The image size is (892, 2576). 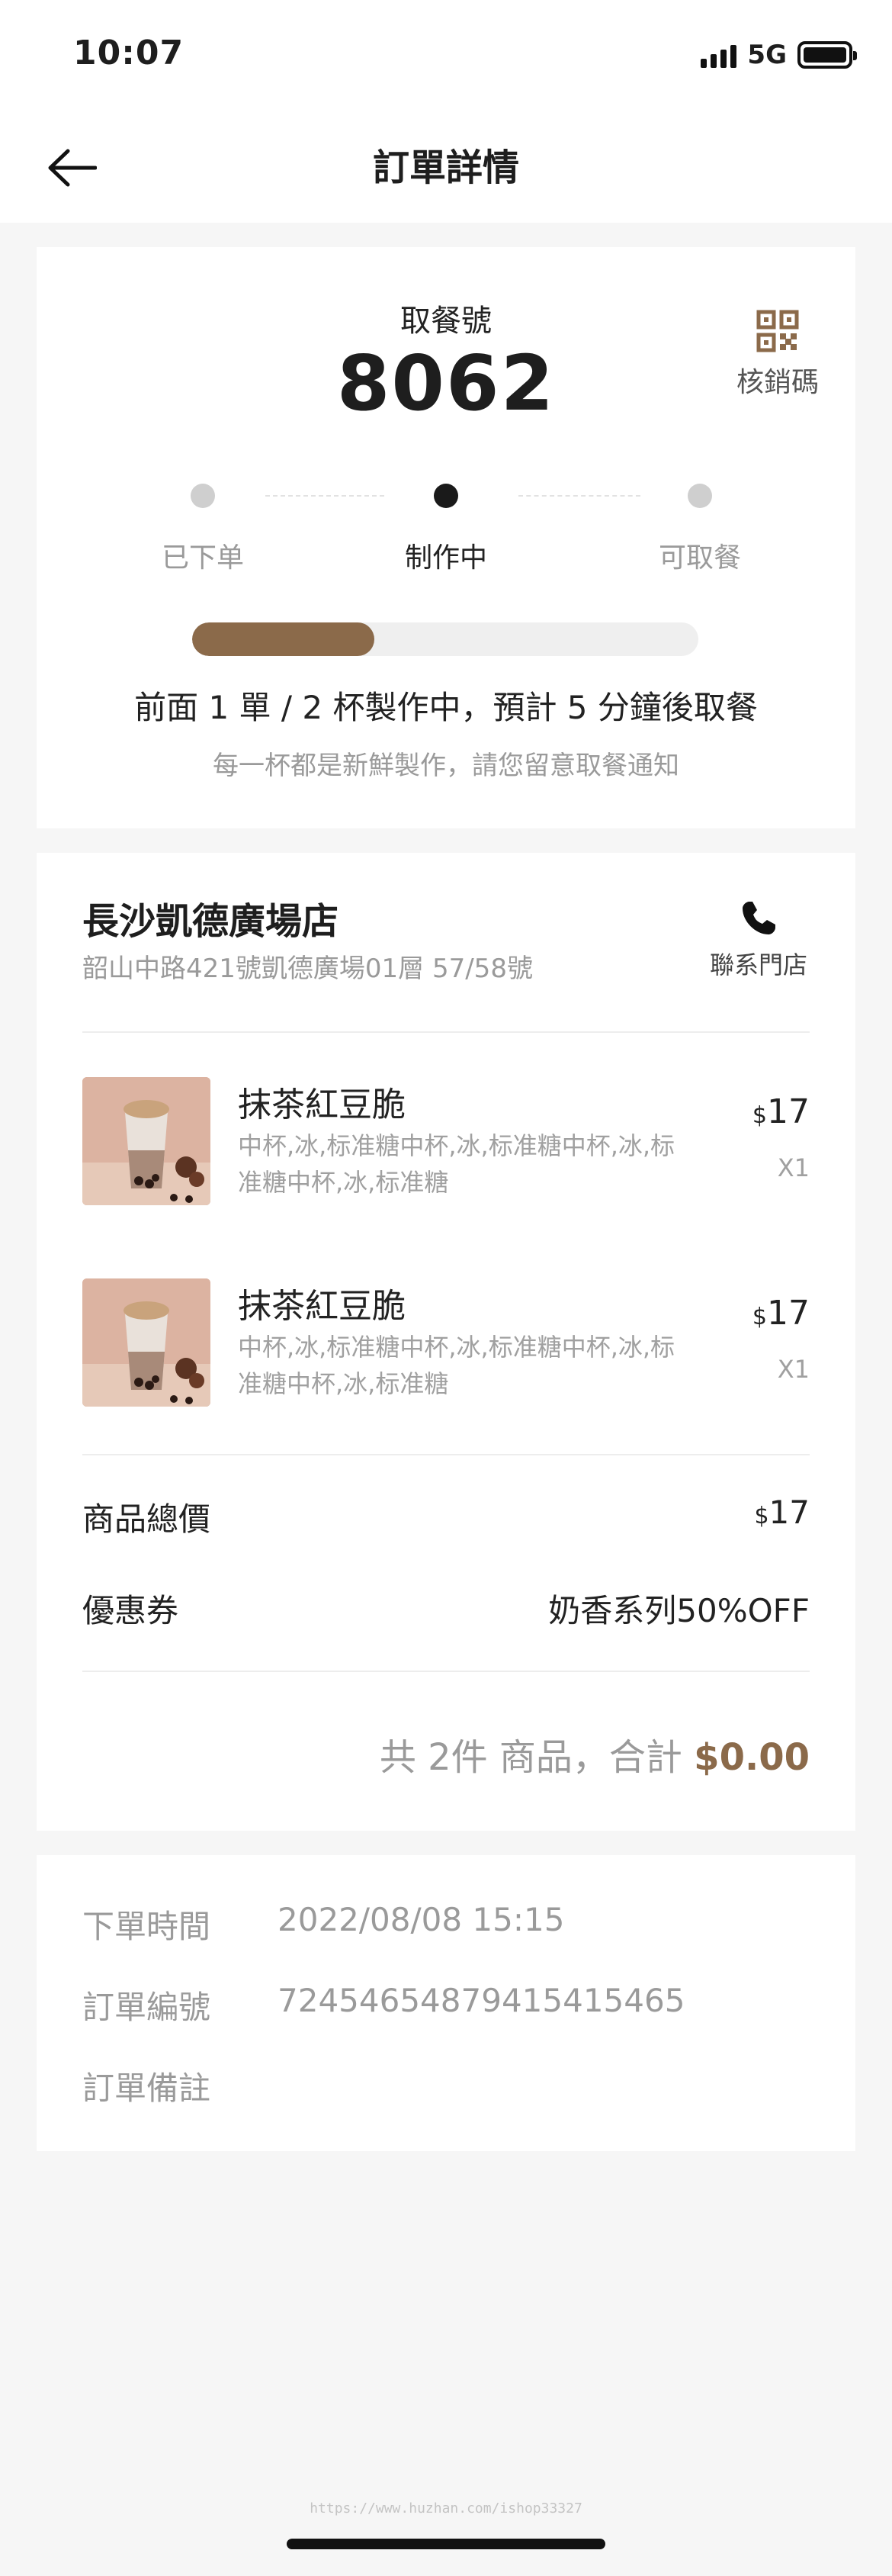 I want to click on queue-status: 前面 1 單 / 2 杯製作中，預計 5 分鐘後取餐, so click(x=446, y=707).